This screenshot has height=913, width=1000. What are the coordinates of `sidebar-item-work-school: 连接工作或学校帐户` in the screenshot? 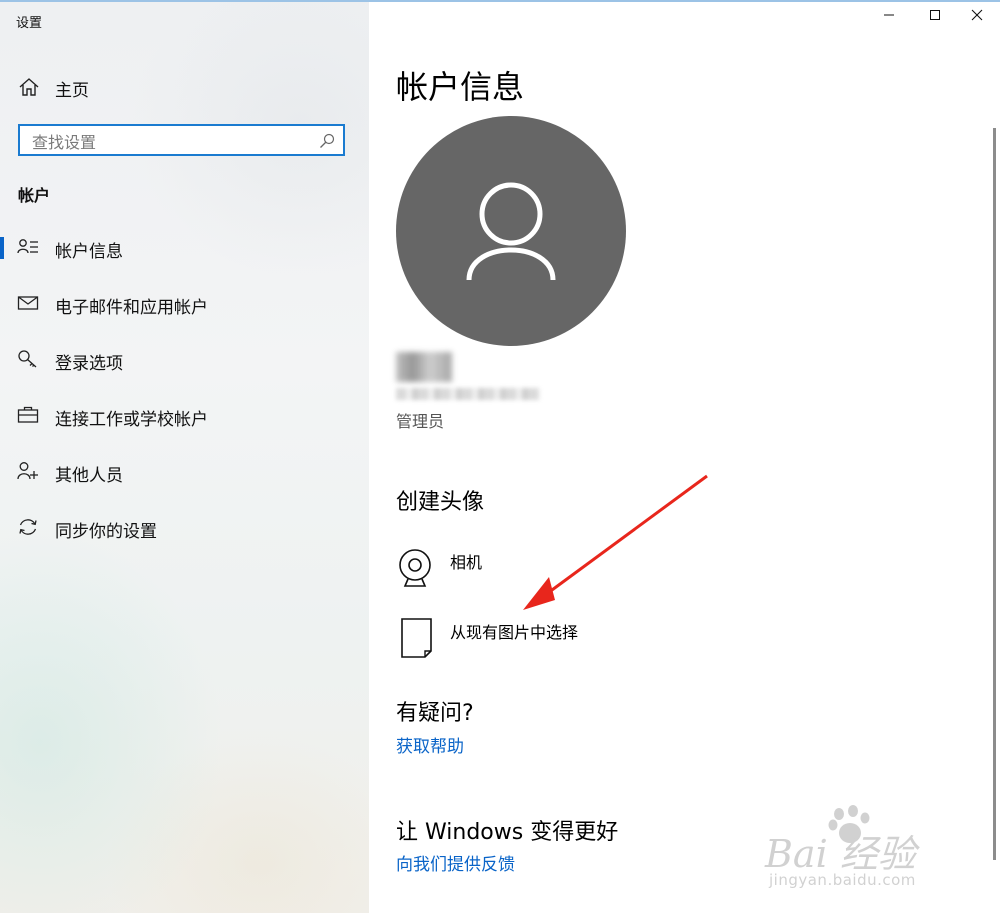 It's located at (184, 415).